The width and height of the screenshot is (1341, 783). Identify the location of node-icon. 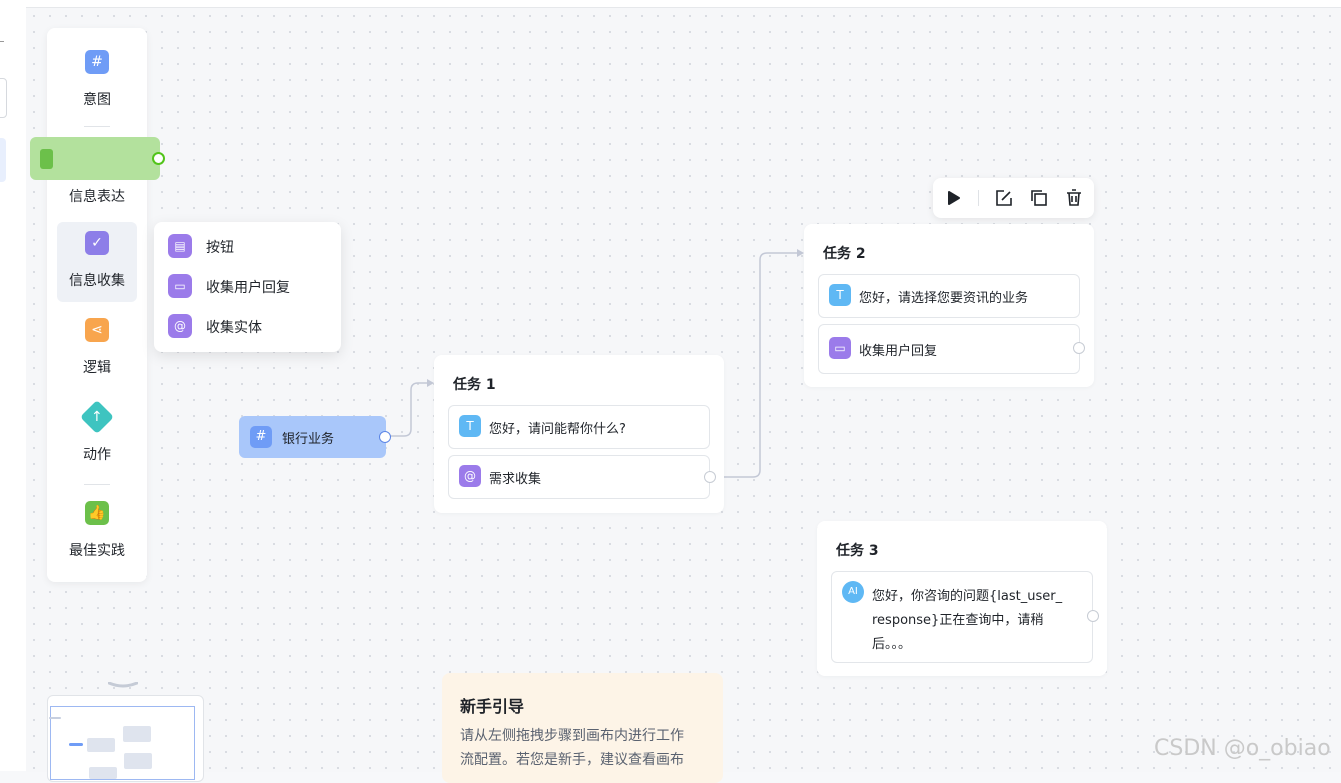
(46, 159).